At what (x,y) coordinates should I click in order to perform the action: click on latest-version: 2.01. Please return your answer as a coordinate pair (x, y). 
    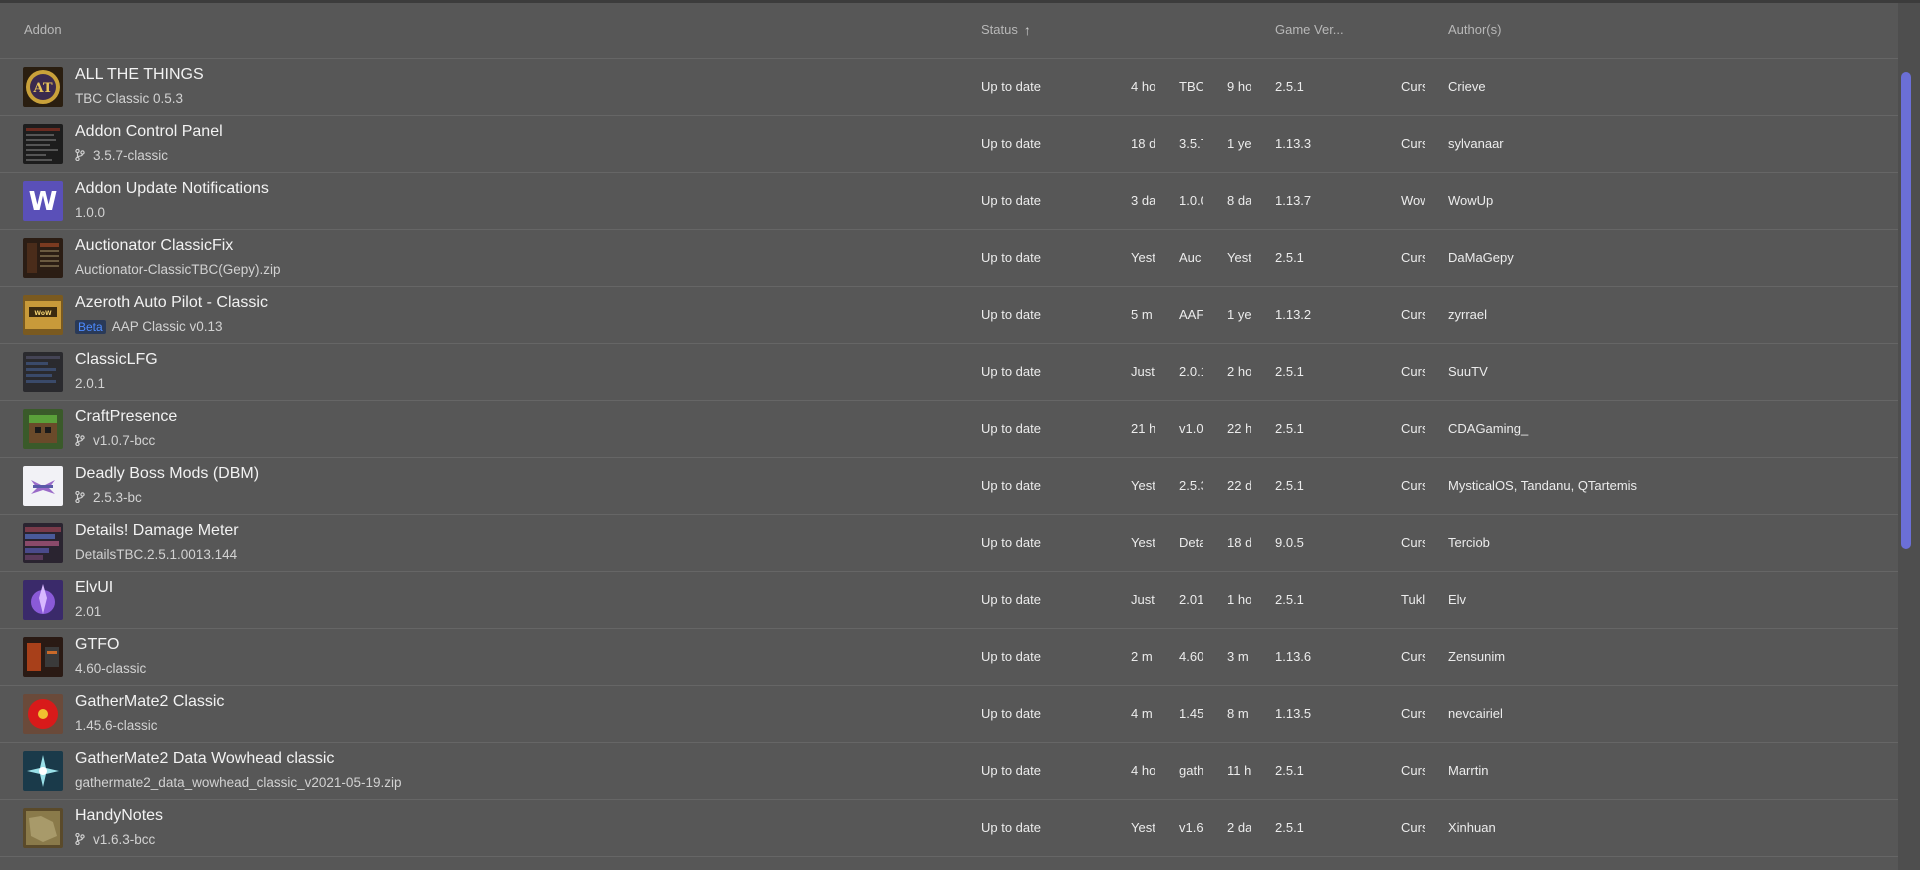
    Looking at the image, I should click on (1191, 599).